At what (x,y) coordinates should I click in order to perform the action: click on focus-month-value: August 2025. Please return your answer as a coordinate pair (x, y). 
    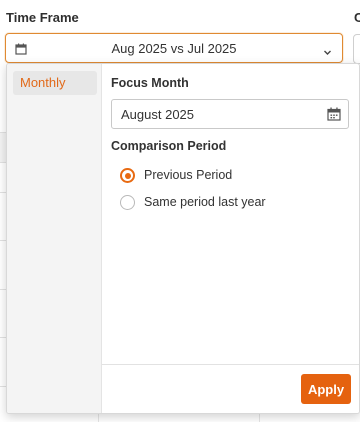
    Looking at the image, I should click on (158, 114).